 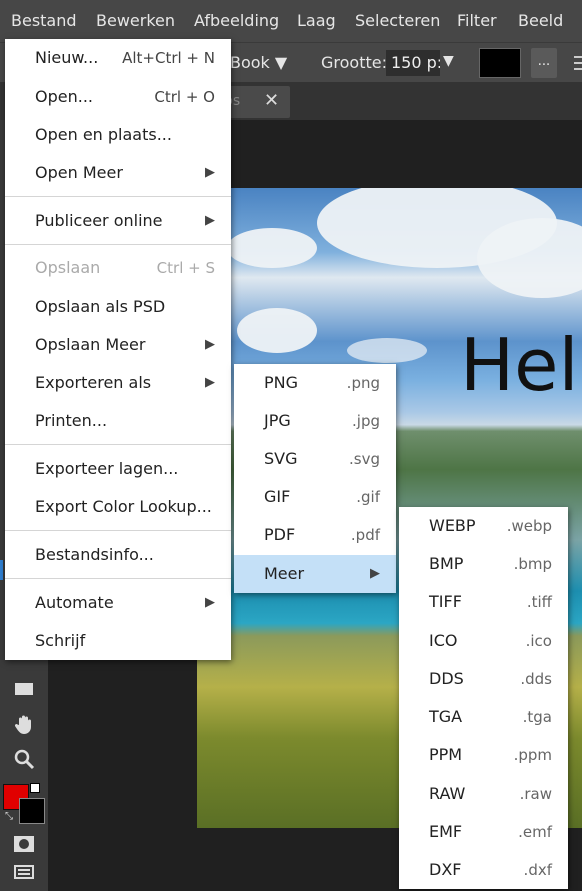 I want to click on export-gif: GIF .gif, so click(x=315, y=497).